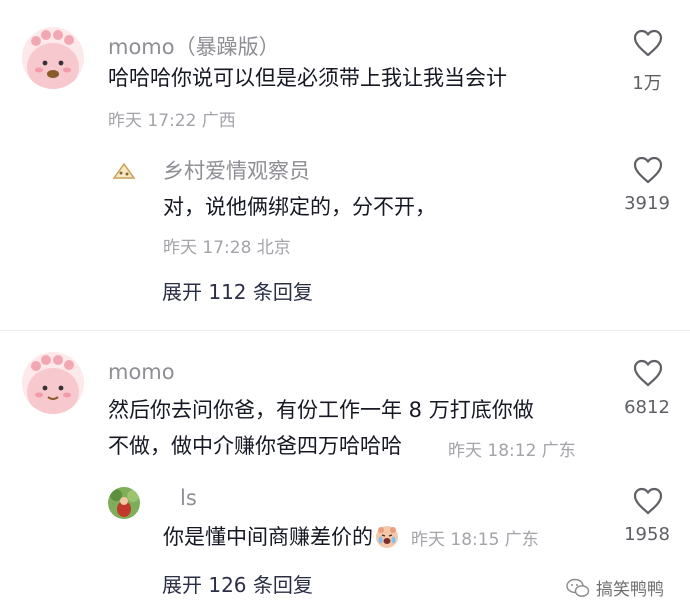  Describe the element at coordinates (172, 121) in the screenshot. I see `comment-meta: 昨天 17:22 广西` at that location.